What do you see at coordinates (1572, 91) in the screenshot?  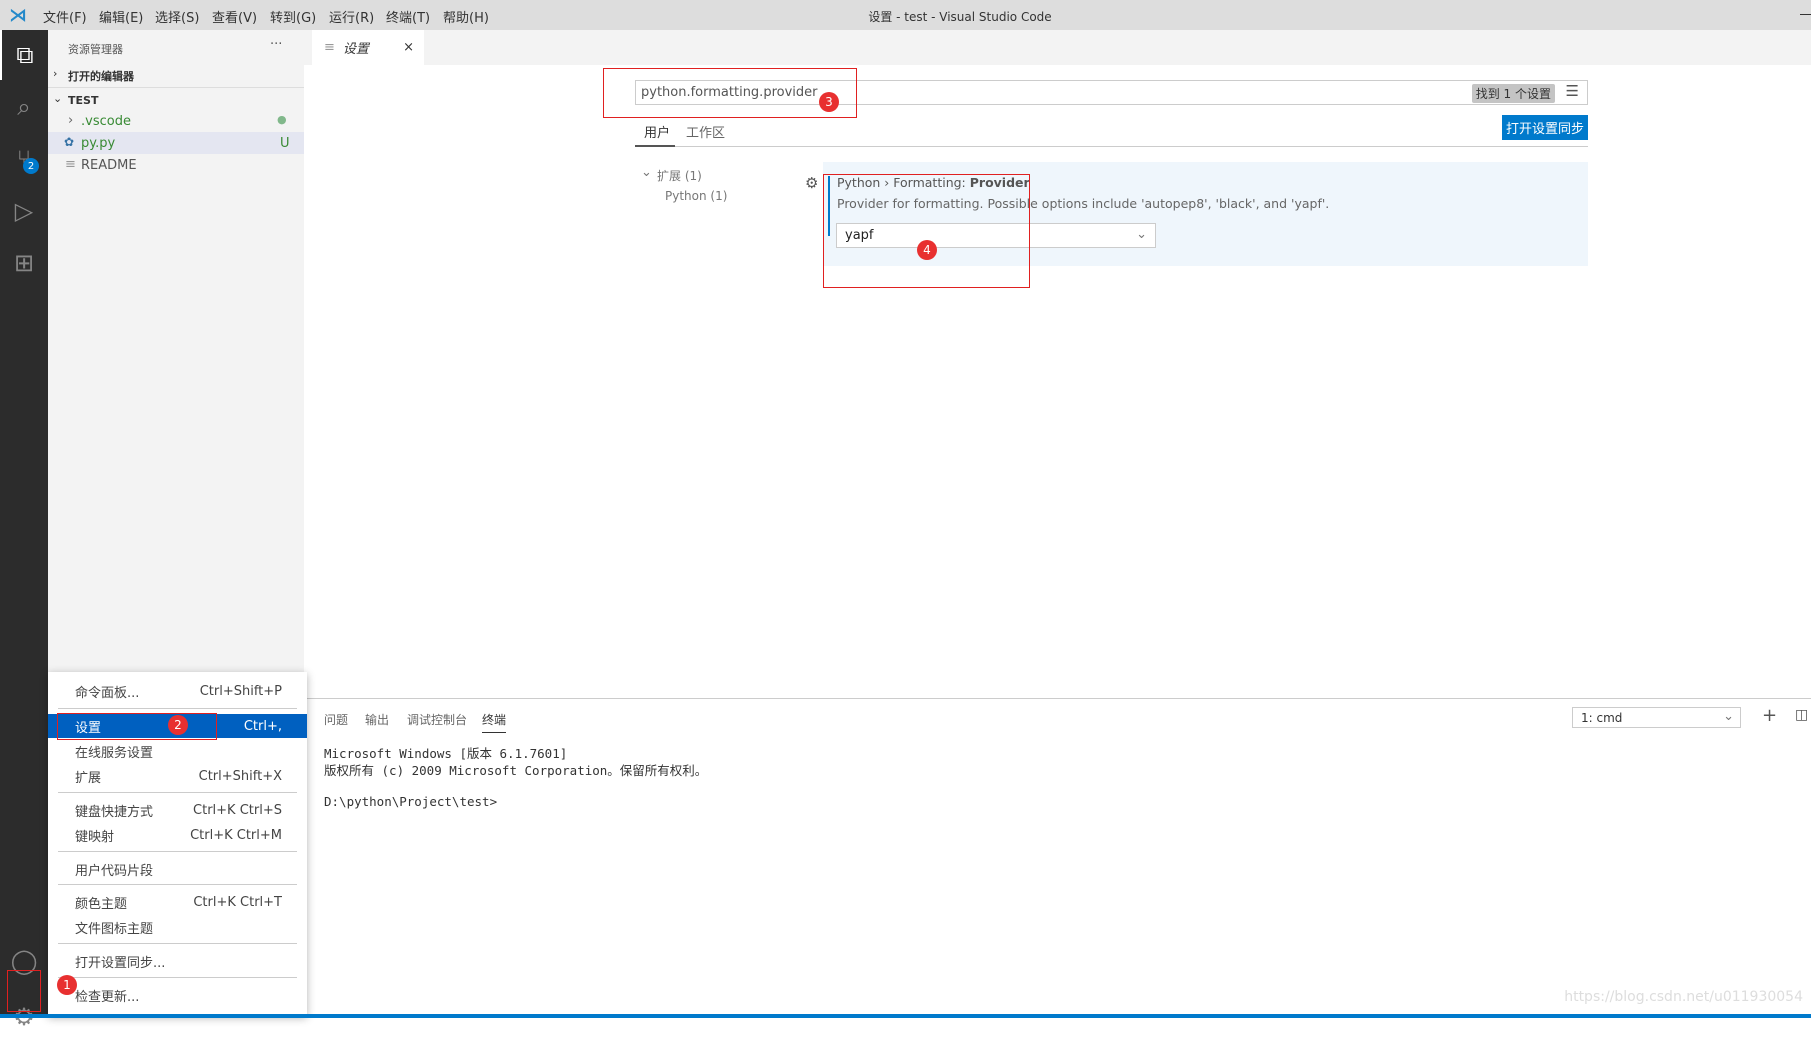 I see `clear-filter-icon: ☰` at bounding box center [1572, 91].